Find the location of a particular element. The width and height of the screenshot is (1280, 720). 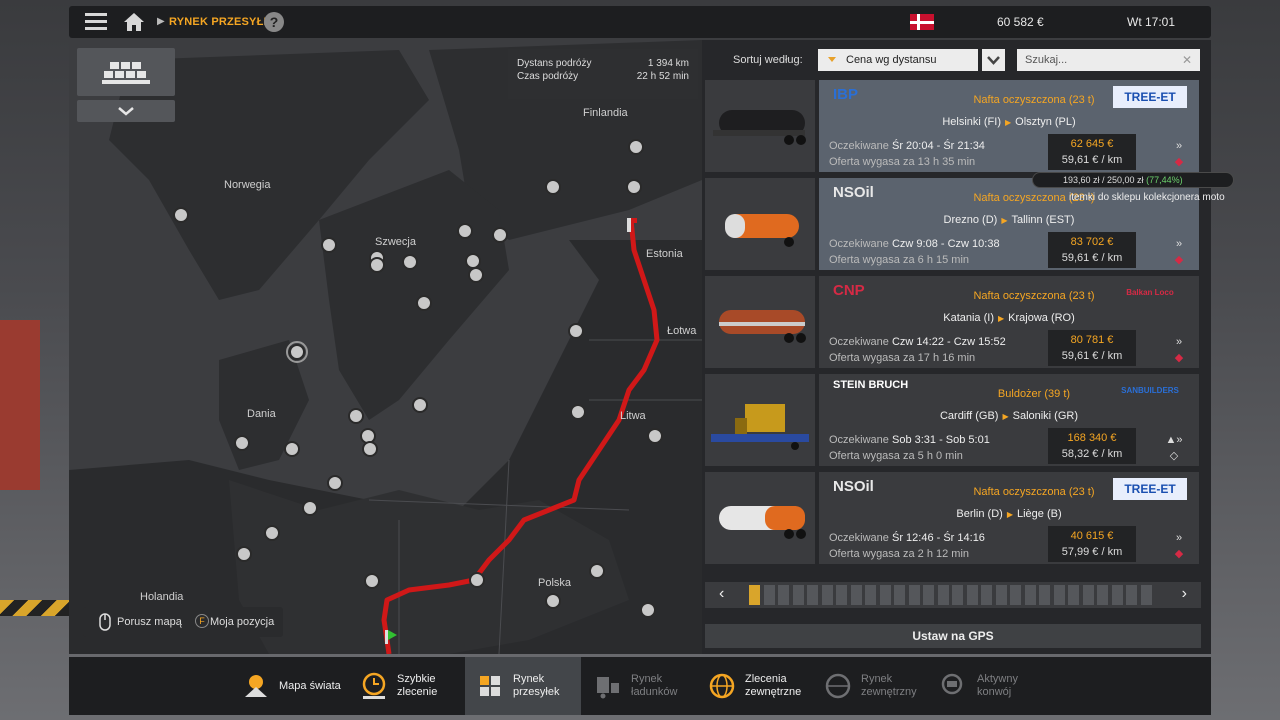

help-icon: ? is located at coordinates (274, 22).